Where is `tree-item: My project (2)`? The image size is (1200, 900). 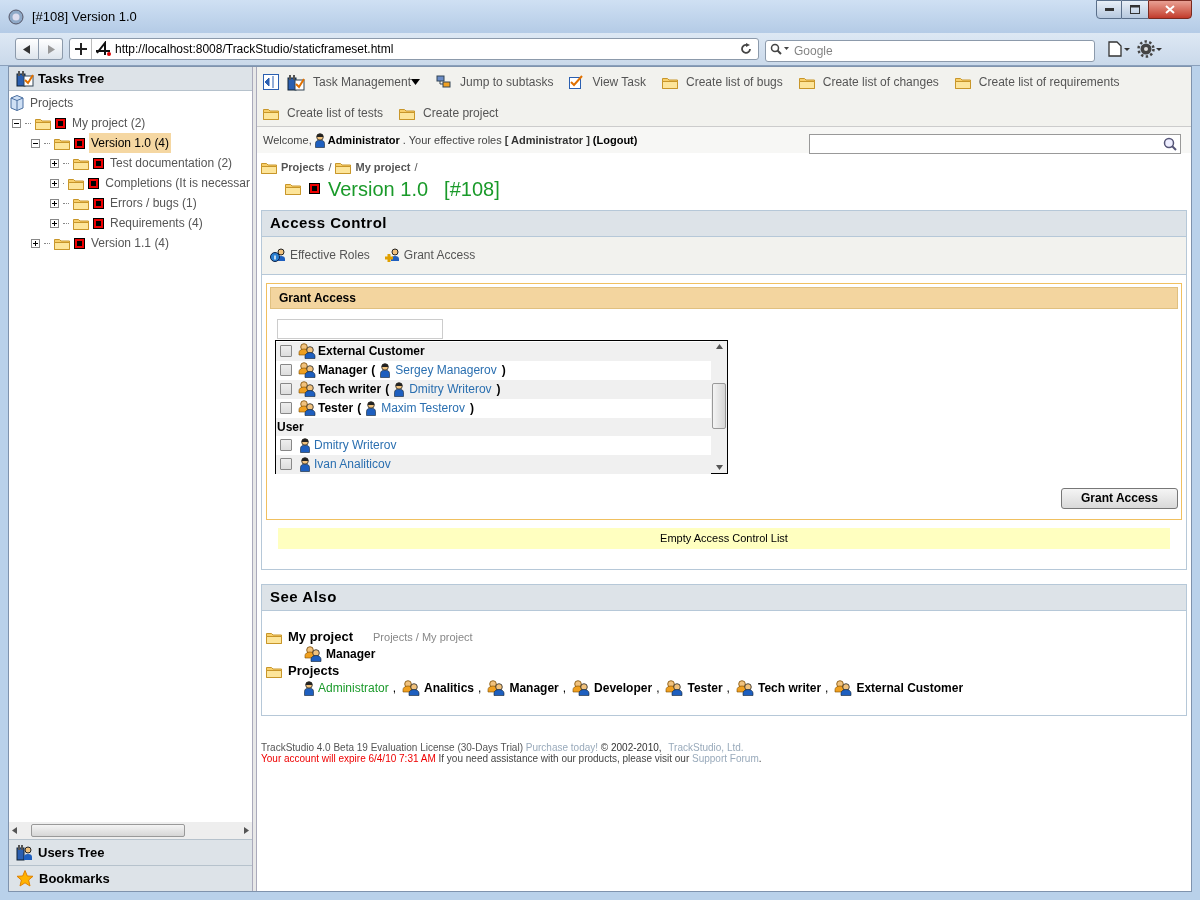
tree-item: My project (2) is located at coordinates (109, 123).